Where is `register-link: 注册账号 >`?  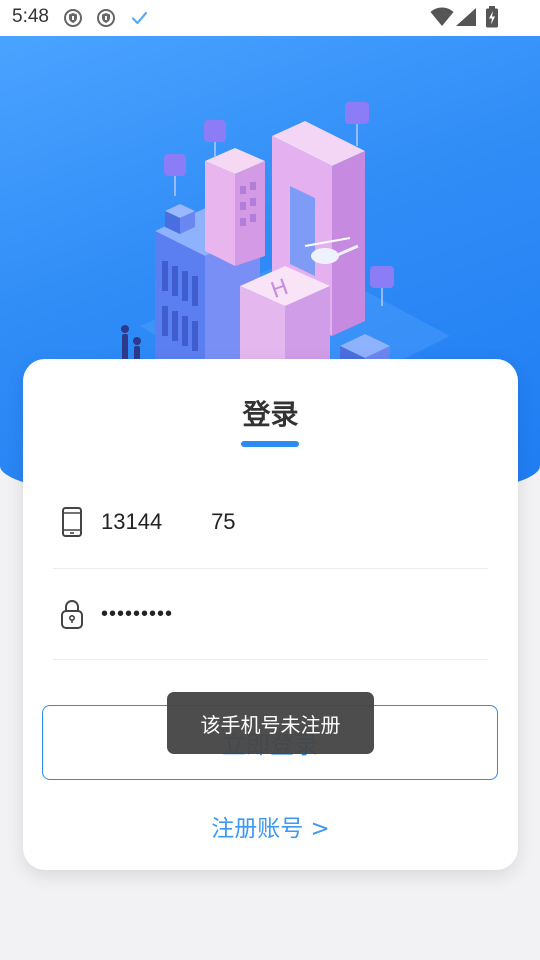 register-link: 注册账号 > is located at coordinates (270, 826).